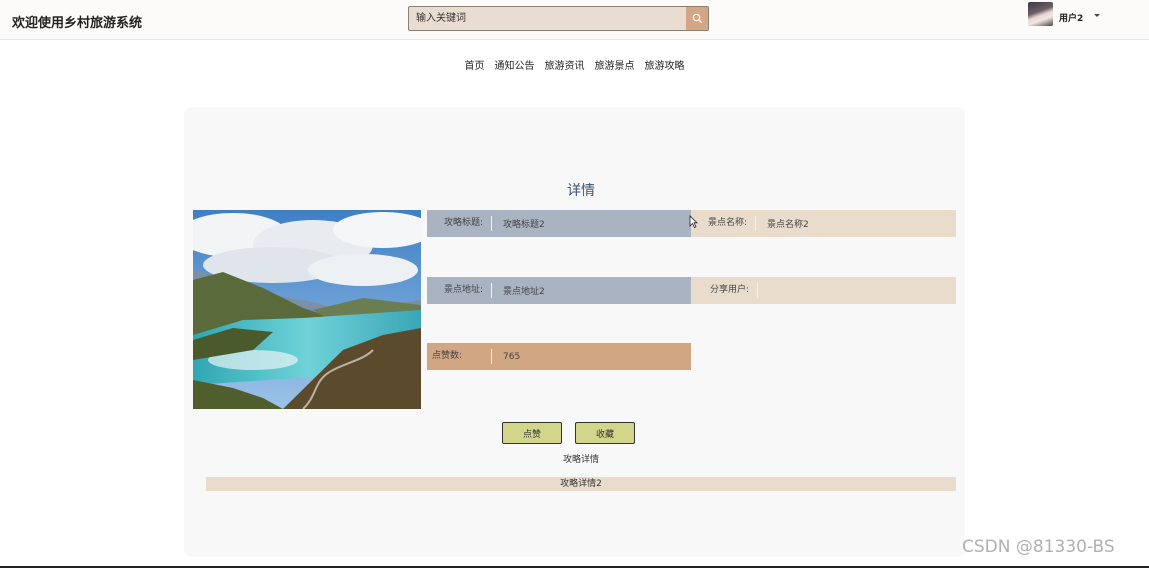  I want to click on field-guide-title: 攻略标题: 攻略标题2, so click(559, 223).